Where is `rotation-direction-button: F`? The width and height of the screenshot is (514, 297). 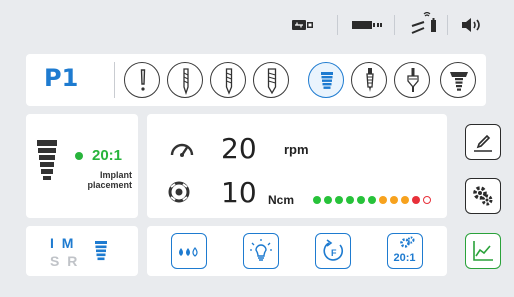
rotation-direction-button: F is located at coordinates (333, 251).